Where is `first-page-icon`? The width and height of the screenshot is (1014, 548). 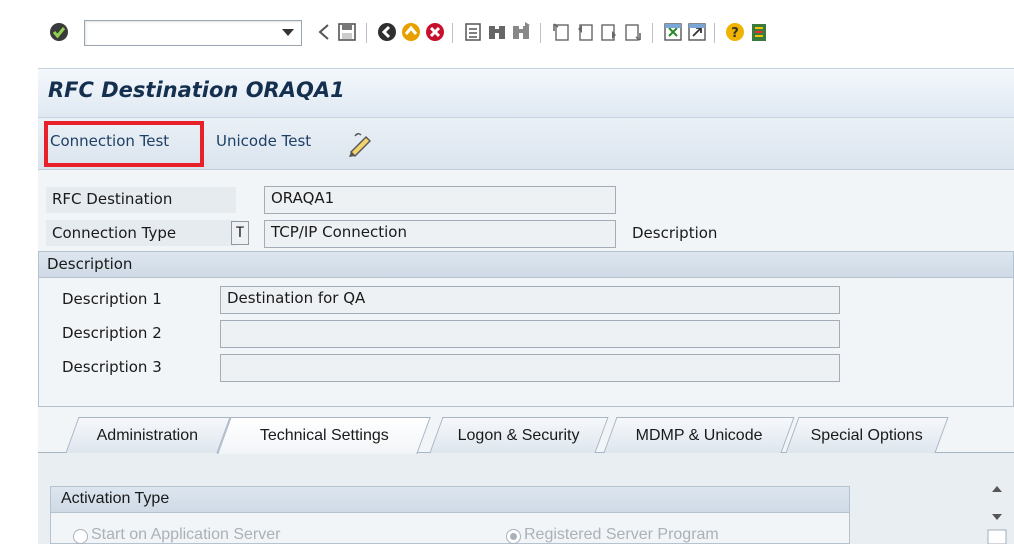
first-page-icon is located at coordinates (561, 32).